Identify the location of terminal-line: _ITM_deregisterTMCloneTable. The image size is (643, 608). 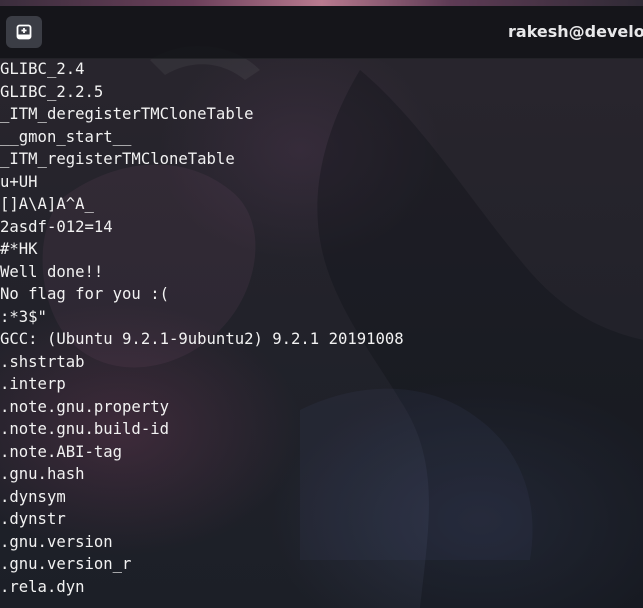
(127, 114).